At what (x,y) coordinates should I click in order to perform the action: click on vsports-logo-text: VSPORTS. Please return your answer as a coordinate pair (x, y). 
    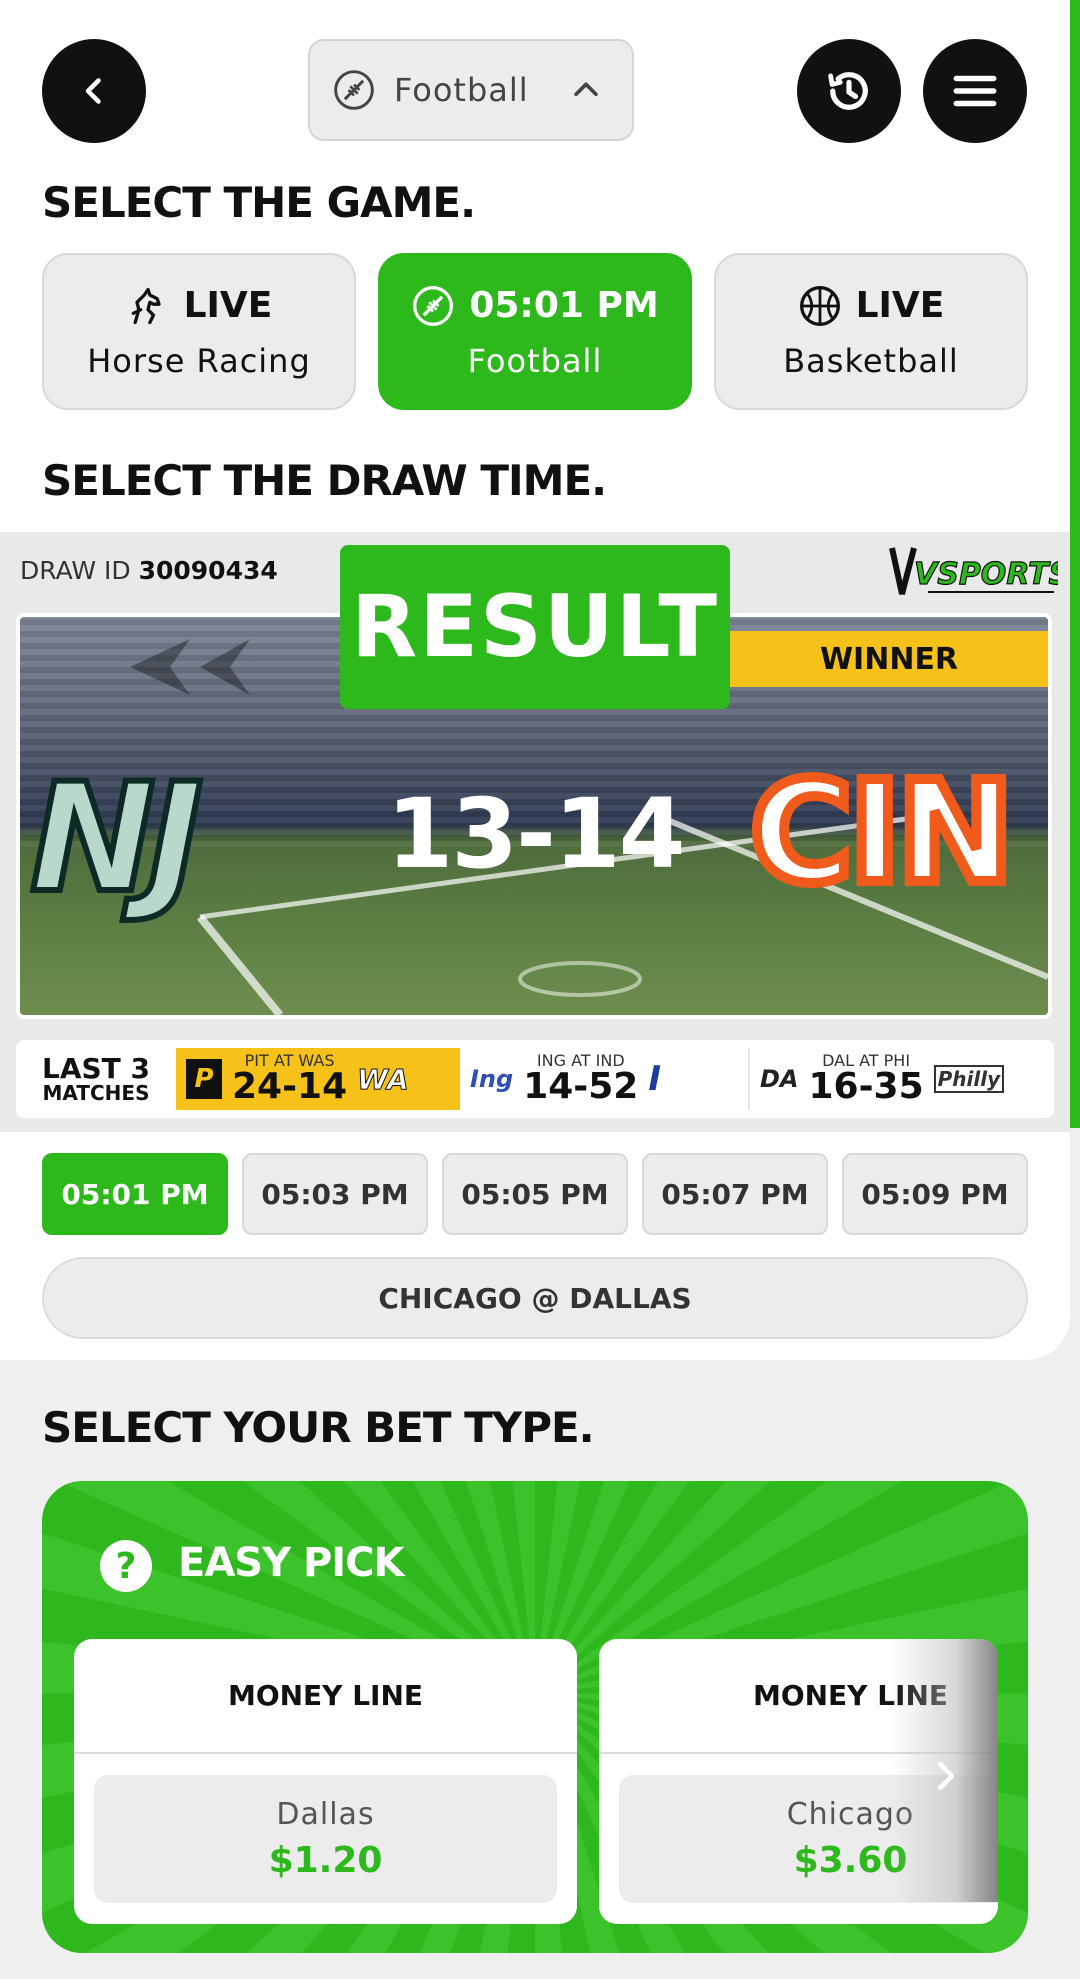
    Looking at the image, I should click on (986, 574).